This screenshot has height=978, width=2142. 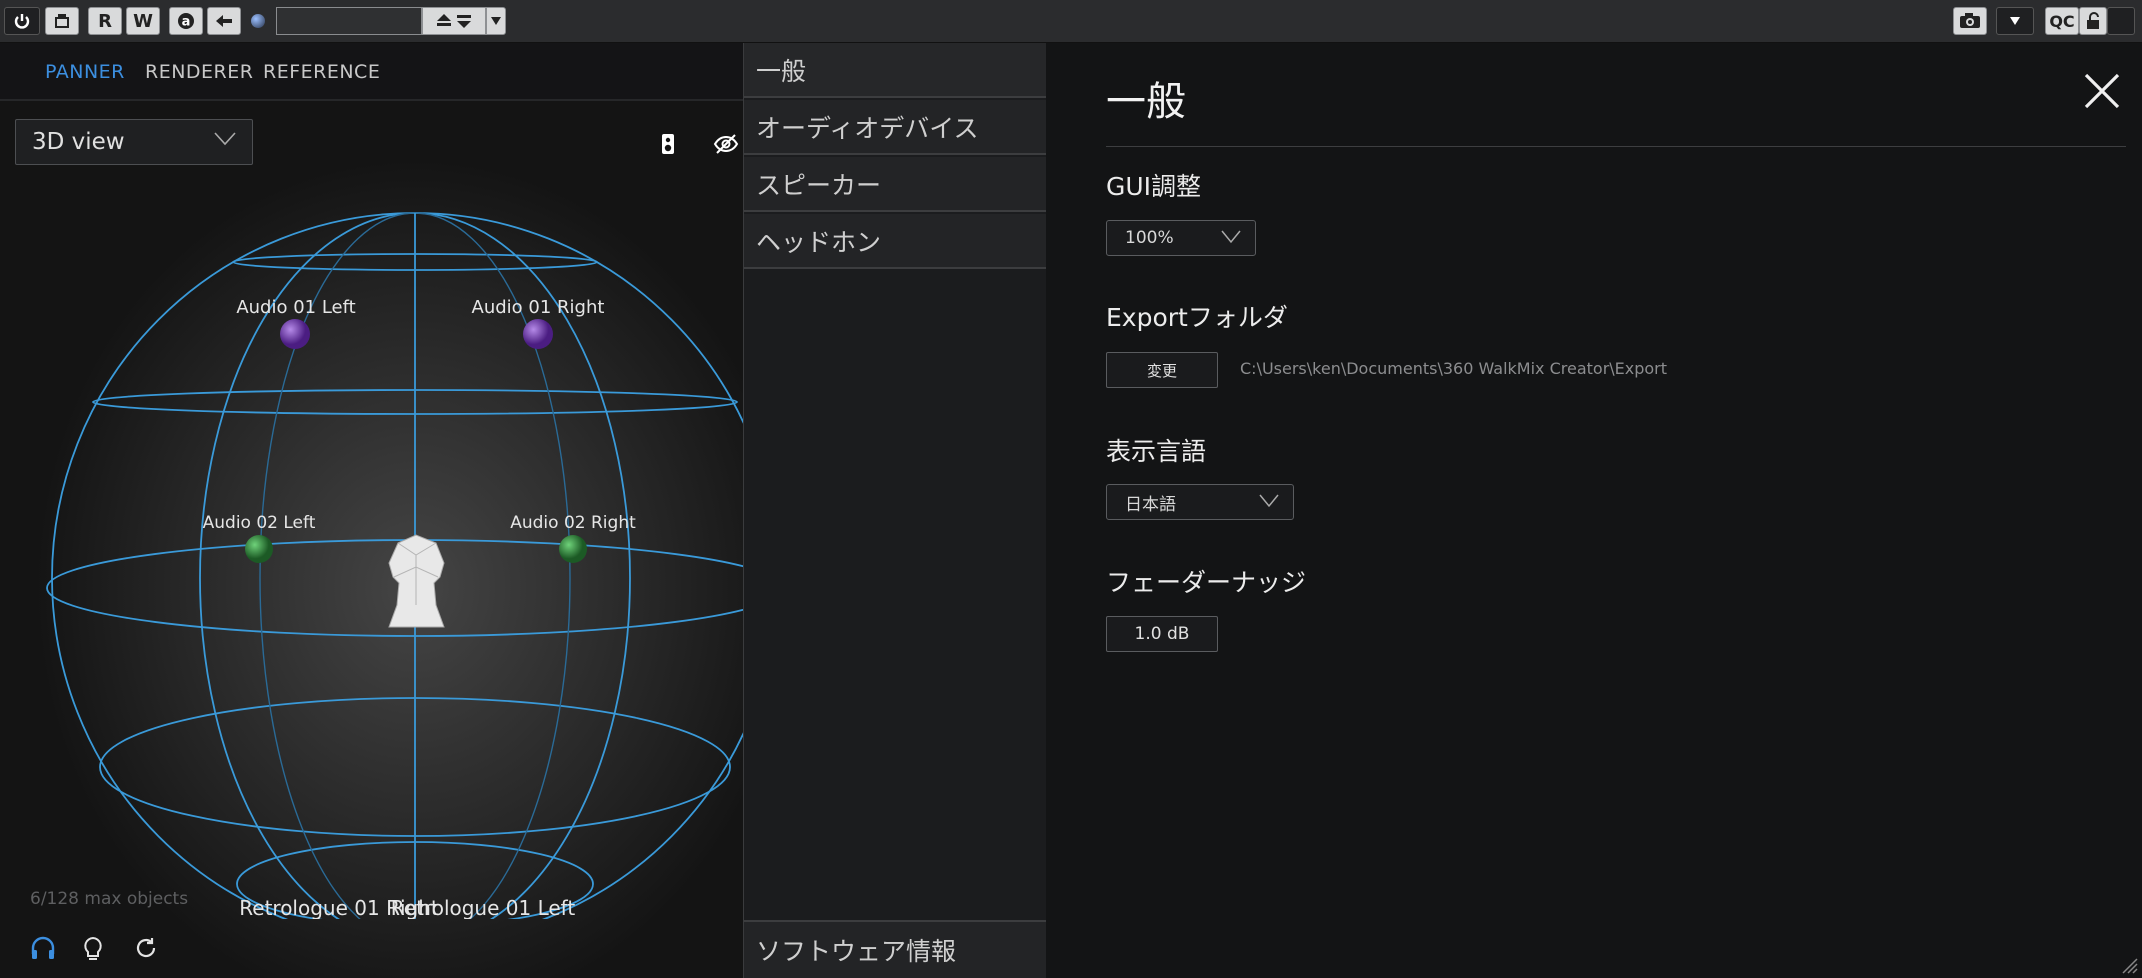 I want to click on display-language-label: 表示言語, so click(x=1156, y=451).